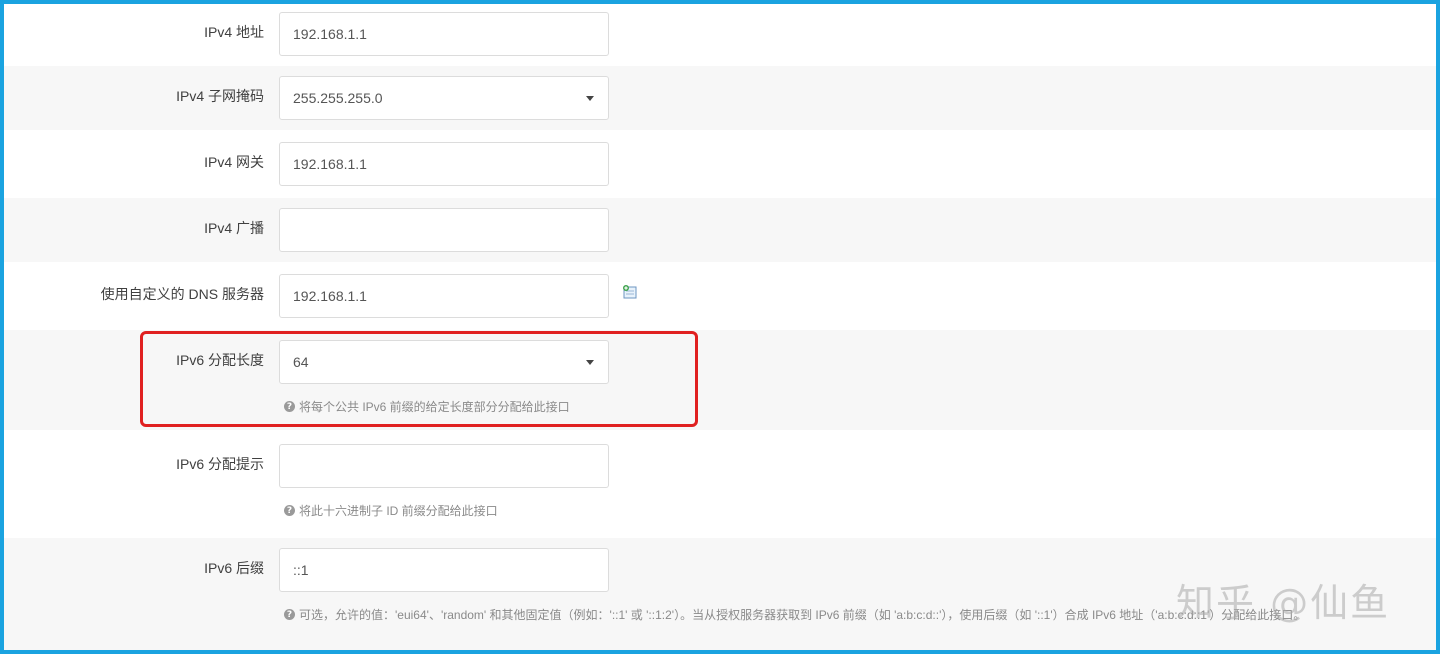 This screenshot has width=1440, height=654. What do you see at coordinates (182, 294) in the screenshot?
I see `custom-dns-label: 使用自定义的 DNS 服务器` at bounding box center [182, 294].